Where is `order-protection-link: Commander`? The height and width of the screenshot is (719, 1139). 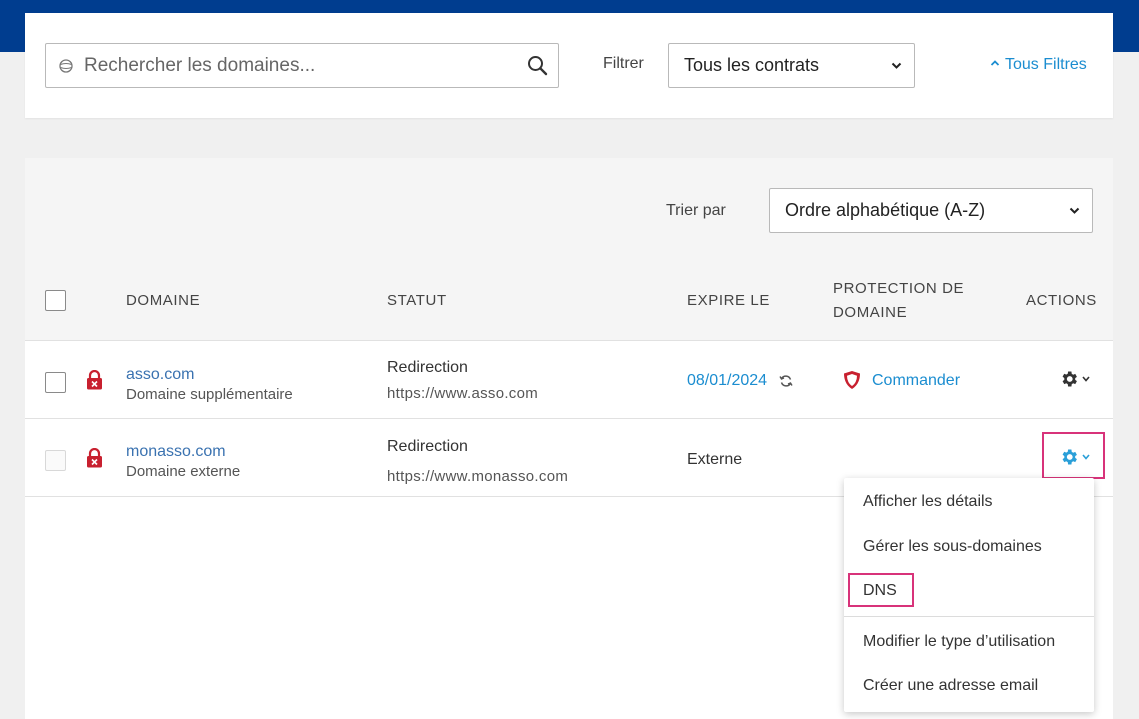
order-protection-link: Commander is located at coordinates (916, 381).